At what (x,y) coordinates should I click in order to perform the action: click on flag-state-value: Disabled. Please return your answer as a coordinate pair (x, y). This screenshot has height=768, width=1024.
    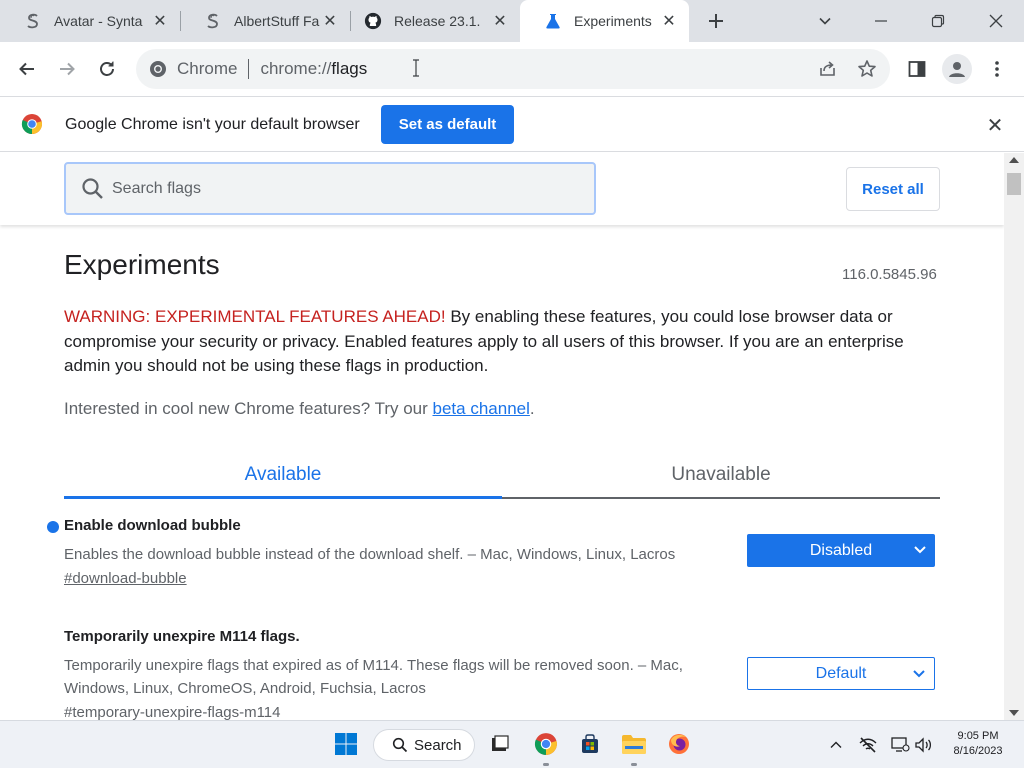
    Looking at the image, I should click on (841, 550).